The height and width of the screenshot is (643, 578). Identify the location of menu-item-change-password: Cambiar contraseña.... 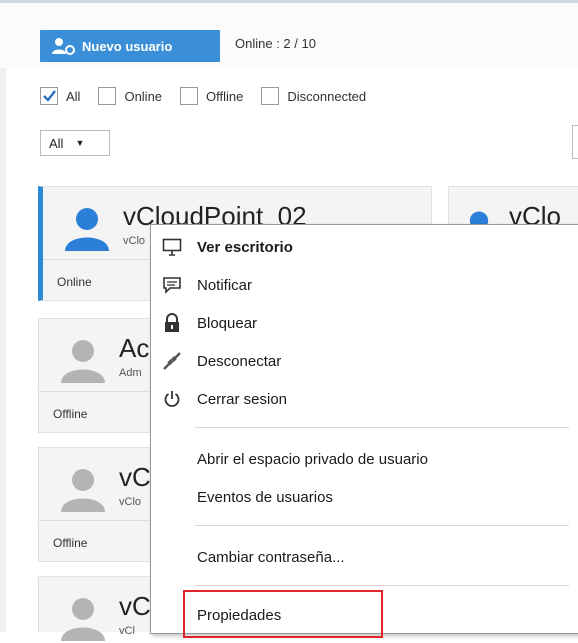
(361, 557).